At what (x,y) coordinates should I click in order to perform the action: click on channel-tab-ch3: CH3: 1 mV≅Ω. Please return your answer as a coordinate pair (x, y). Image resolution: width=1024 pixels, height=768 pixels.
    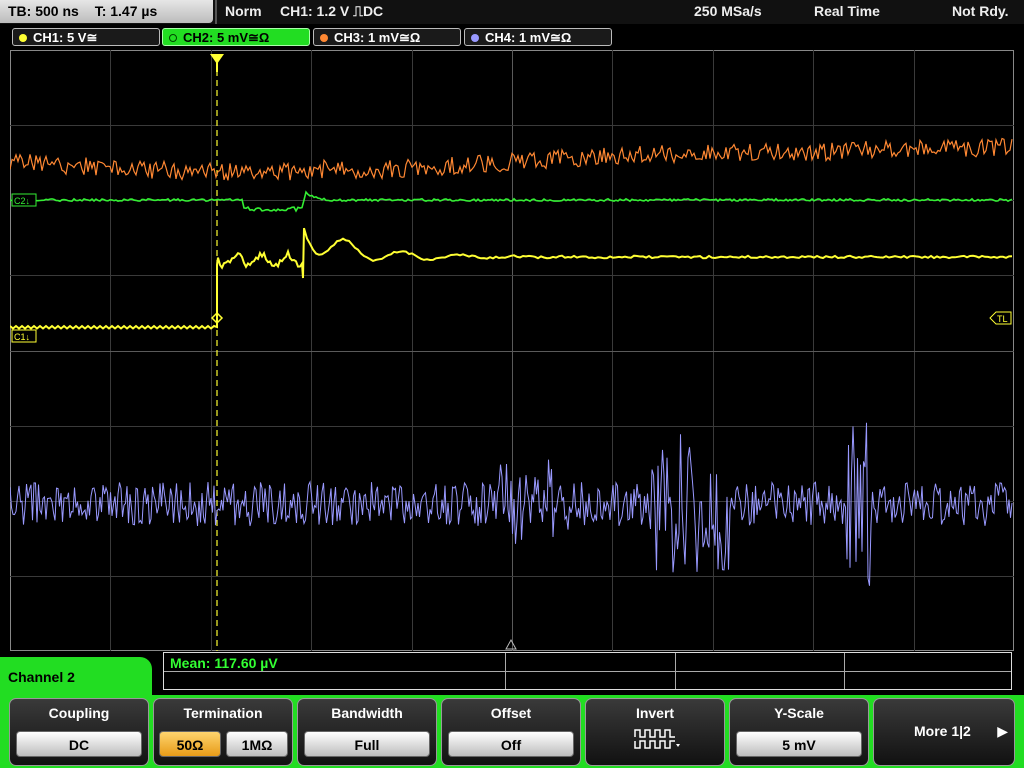
    Looking at the image, I should click on (387, 37).